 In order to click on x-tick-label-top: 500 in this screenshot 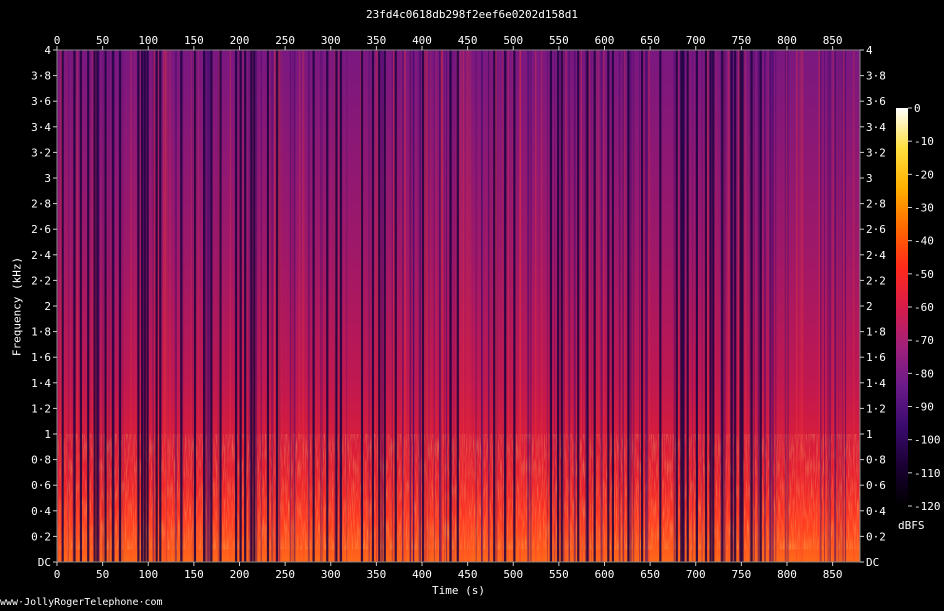, I will do `click(513, 40)`.